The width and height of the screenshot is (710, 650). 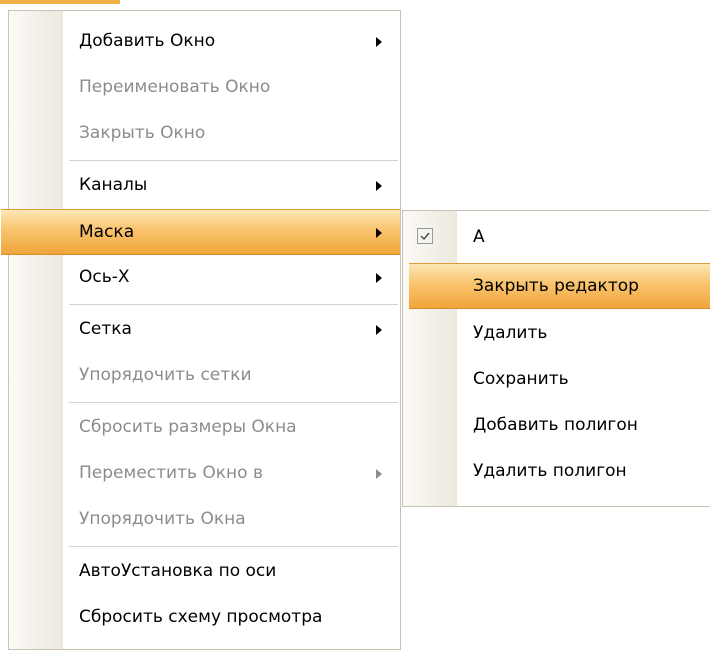 I want to click on menu-item-arrange-windows: Упорядочить Окна, so click(x=204, y=520).